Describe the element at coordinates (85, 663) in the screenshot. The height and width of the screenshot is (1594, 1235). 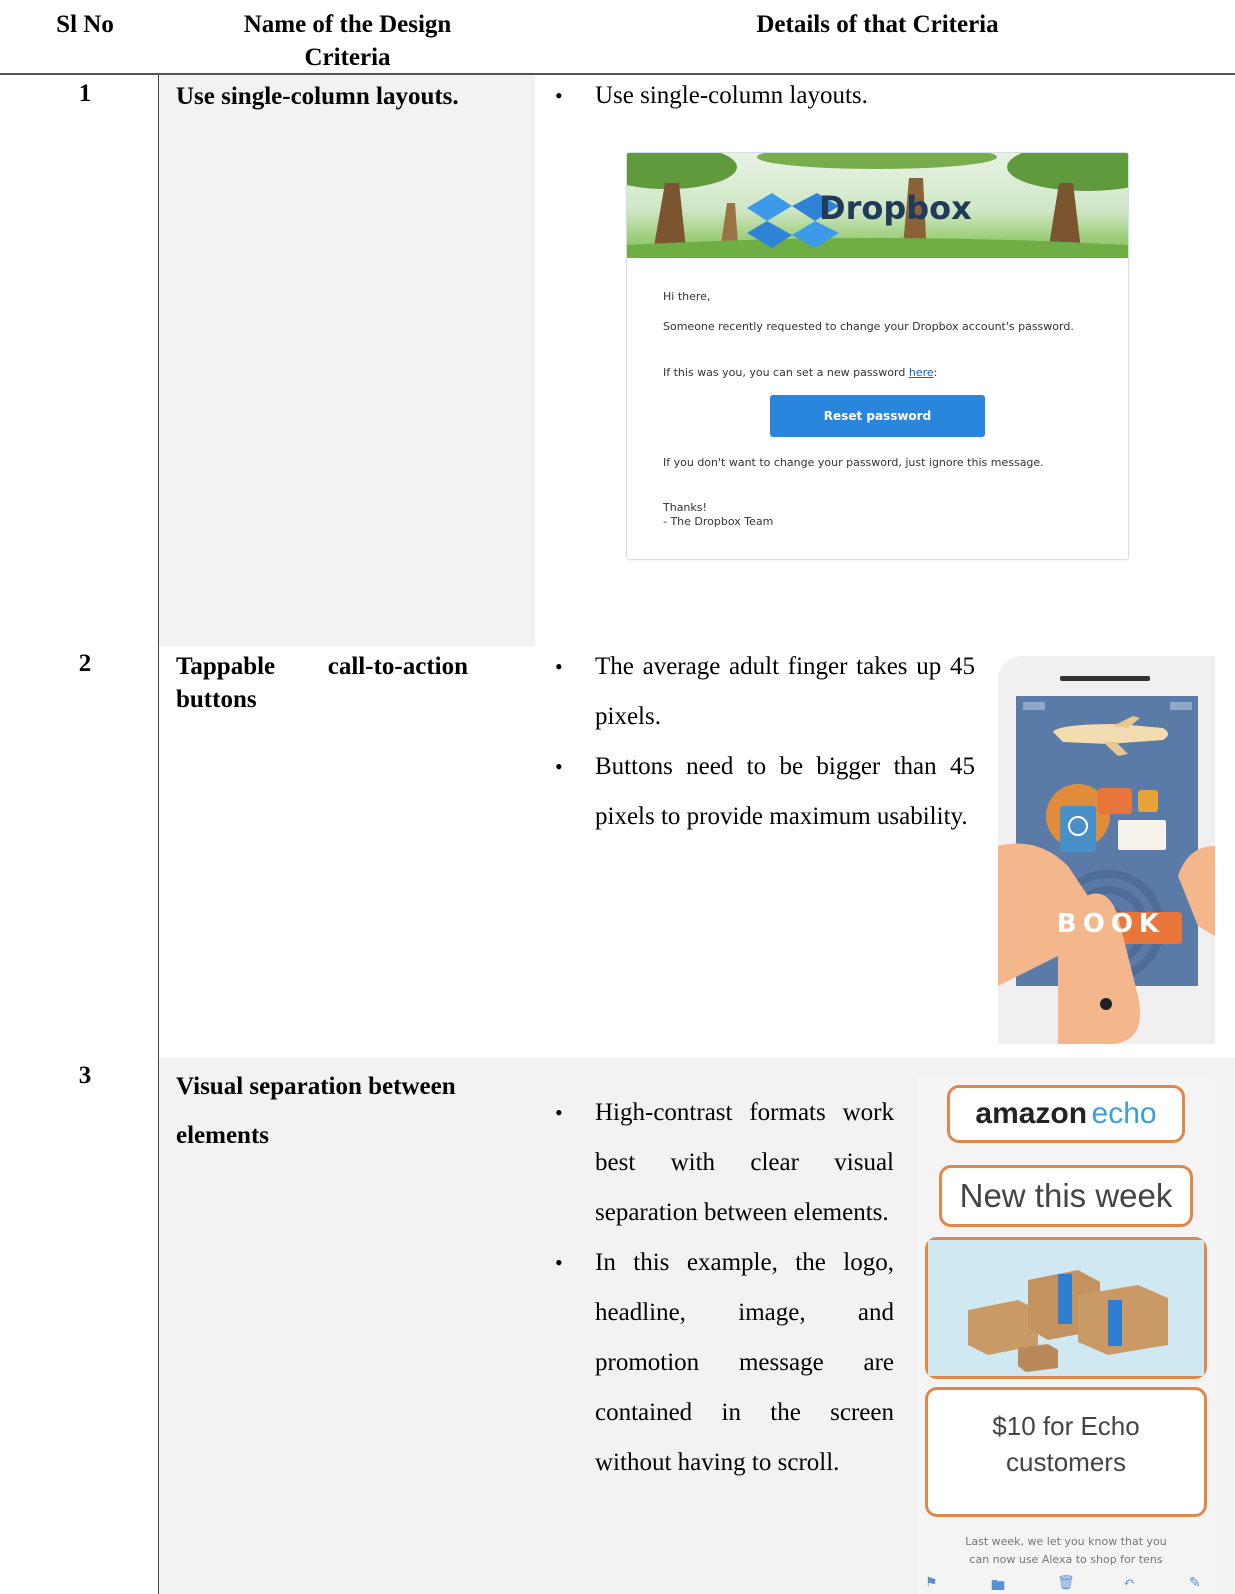
I see `row2-number: 2` at that location.